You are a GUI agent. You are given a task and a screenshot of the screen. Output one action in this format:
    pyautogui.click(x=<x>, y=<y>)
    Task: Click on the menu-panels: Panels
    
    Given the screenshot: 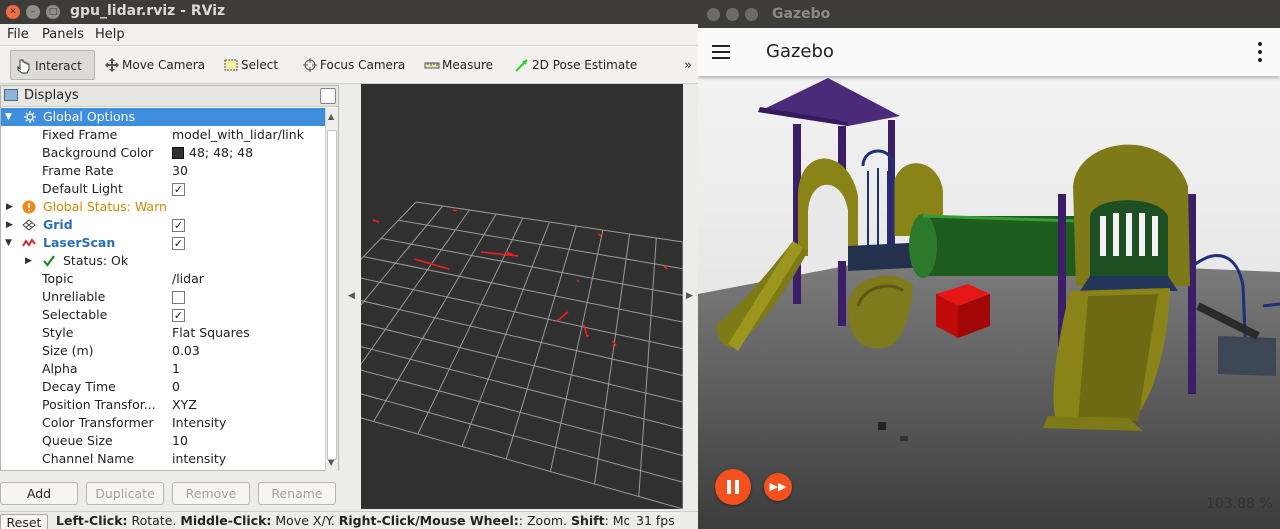 What is the action you would take?
    pyautogui.click(x=63, y=34)
    